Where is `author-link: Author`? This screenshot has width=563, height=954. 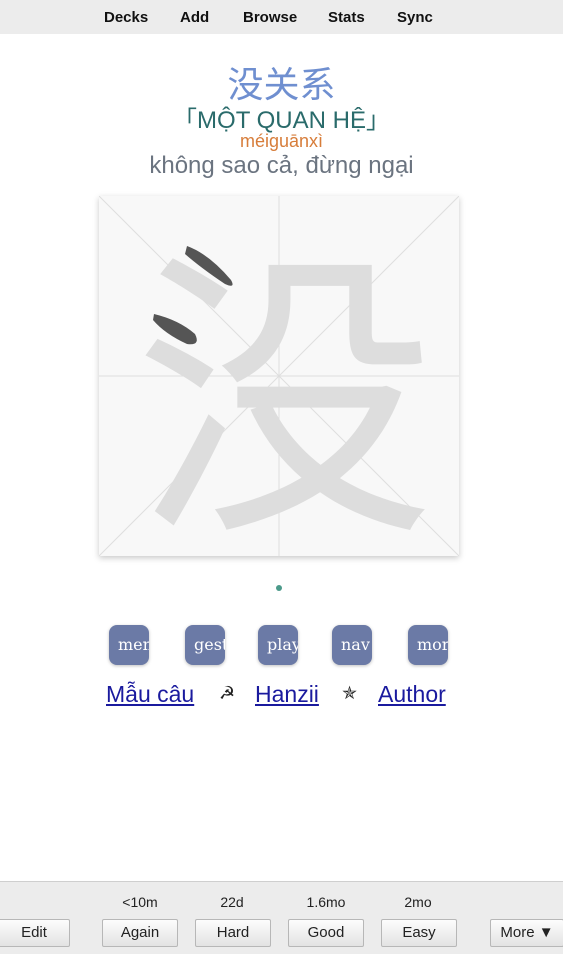
author-link: Author is located at coordinates (412, 694).